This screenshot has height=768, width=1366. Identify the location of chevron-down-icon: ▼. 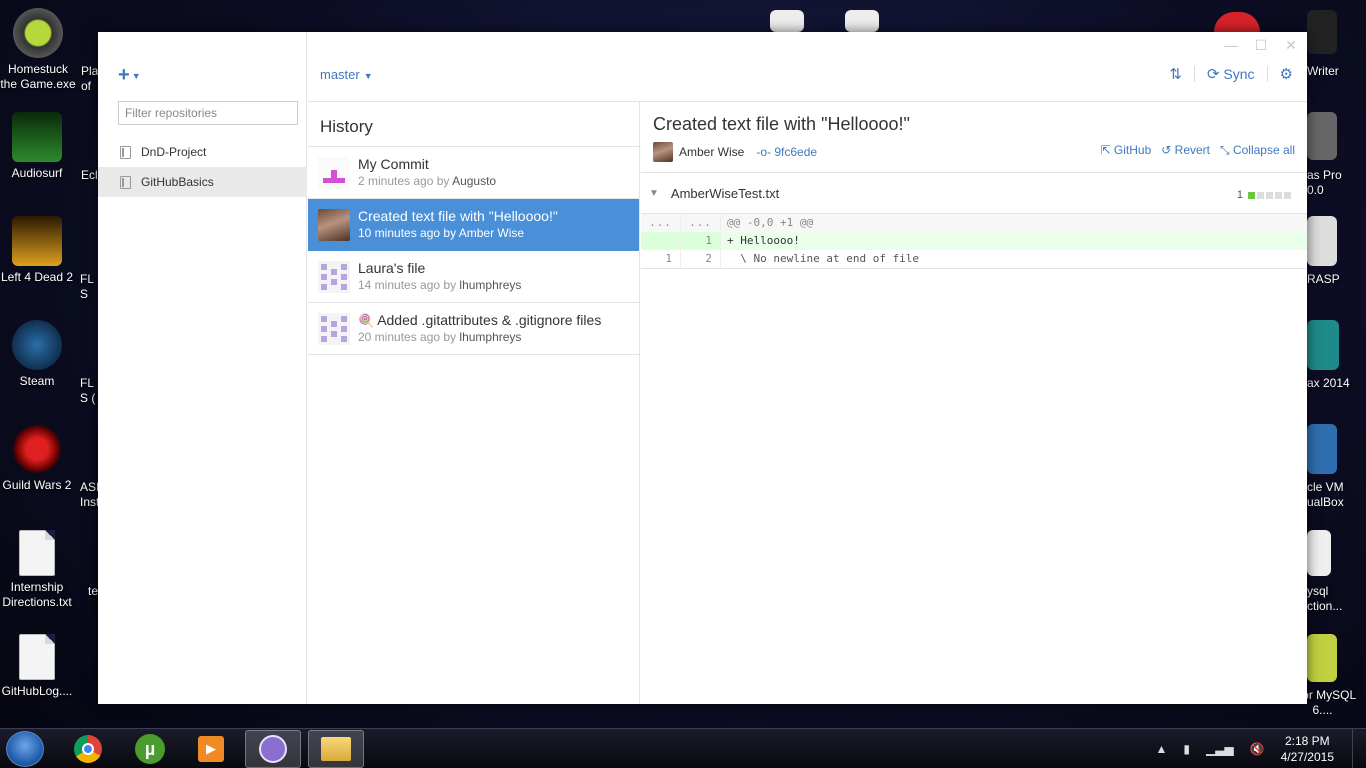
(136, 75).